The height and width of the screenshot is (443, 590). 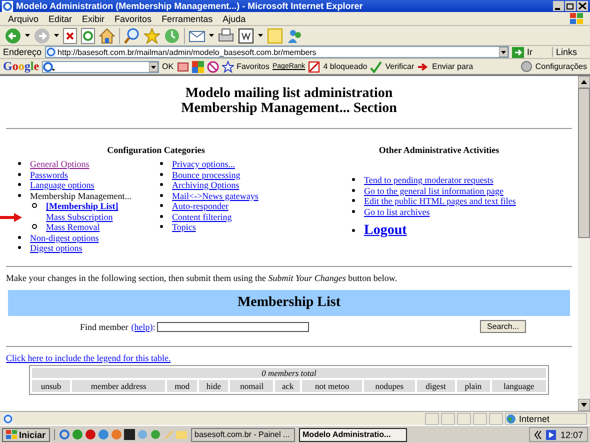 What do you see at coordinates (561, 66) in the screenshot?
I see `settings-button: Configurações` at bounding box center [561, 66].